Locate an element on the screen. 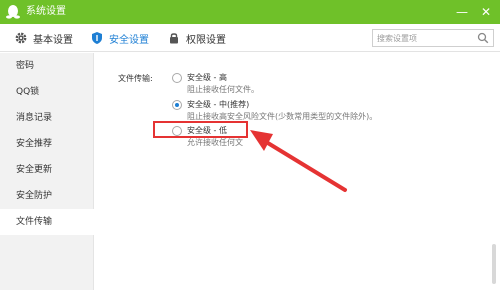 The width and height of the screenshot is (500, 290). minimize-button: — is located at coordinates (462, 12).